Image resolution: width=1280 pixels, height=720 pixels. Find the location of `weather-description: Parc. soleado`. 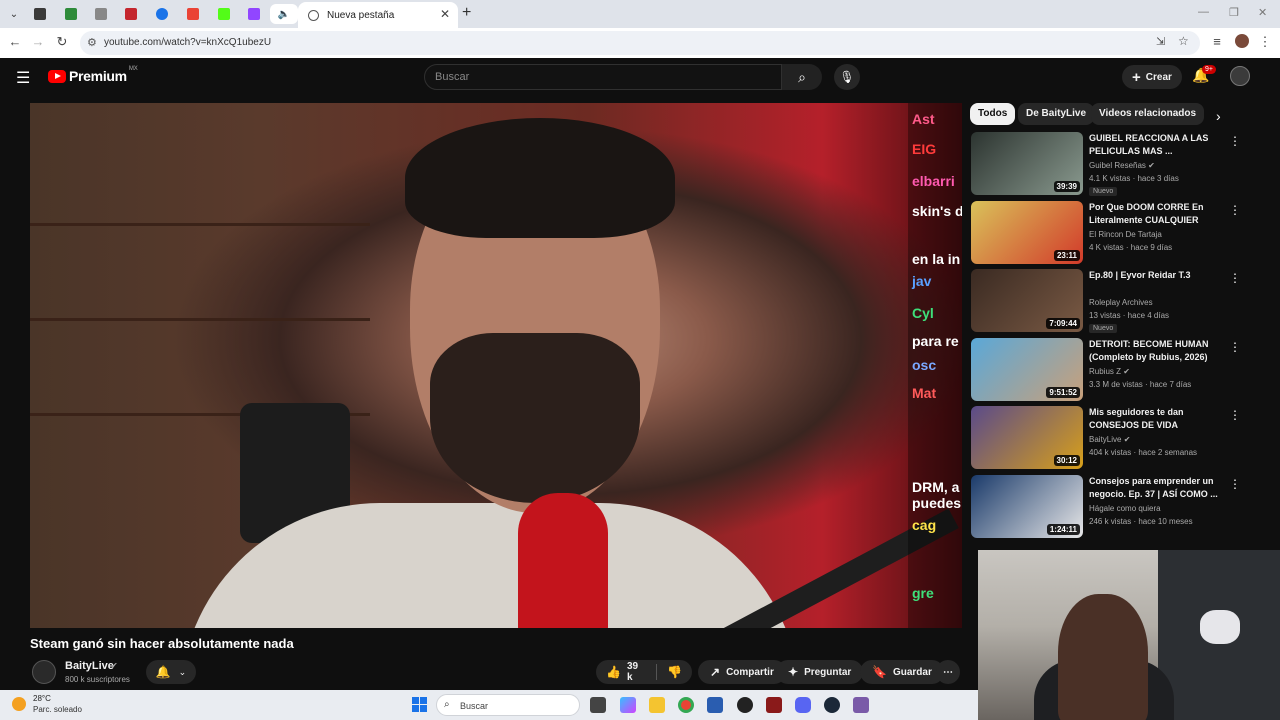

weather-description: Parc. soleado is located at coordinates (57, 709).